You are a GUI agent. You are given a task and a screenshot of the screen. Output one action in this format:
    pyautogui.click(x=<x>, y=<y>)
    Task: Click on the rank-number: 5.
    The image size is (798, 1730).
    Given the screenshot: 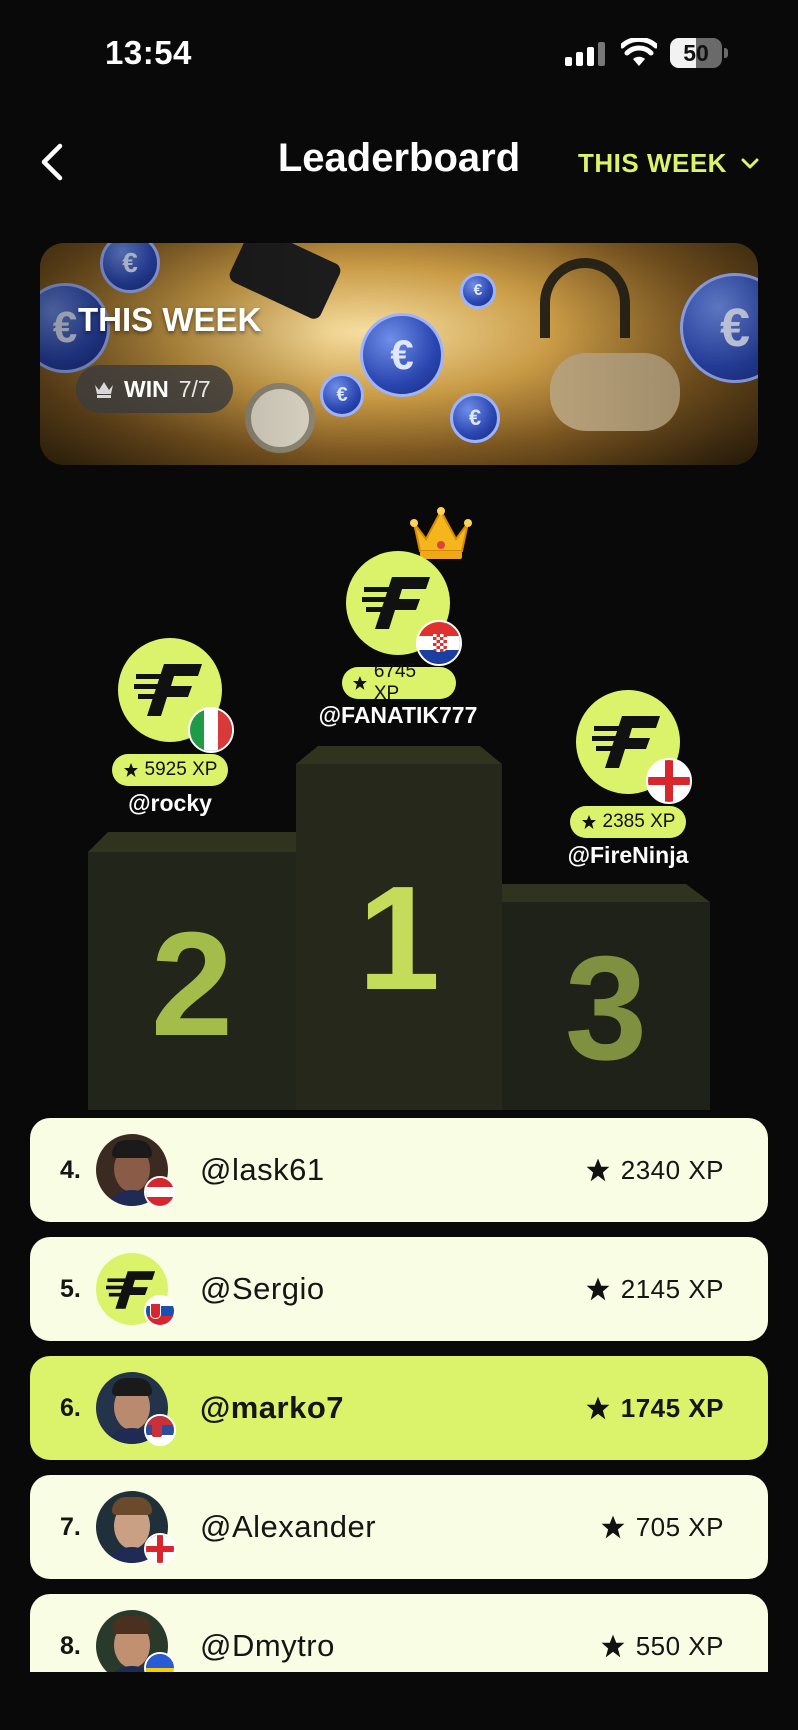 What is the action you would take?
    pyautogui.click(x=70, y=1289)
    